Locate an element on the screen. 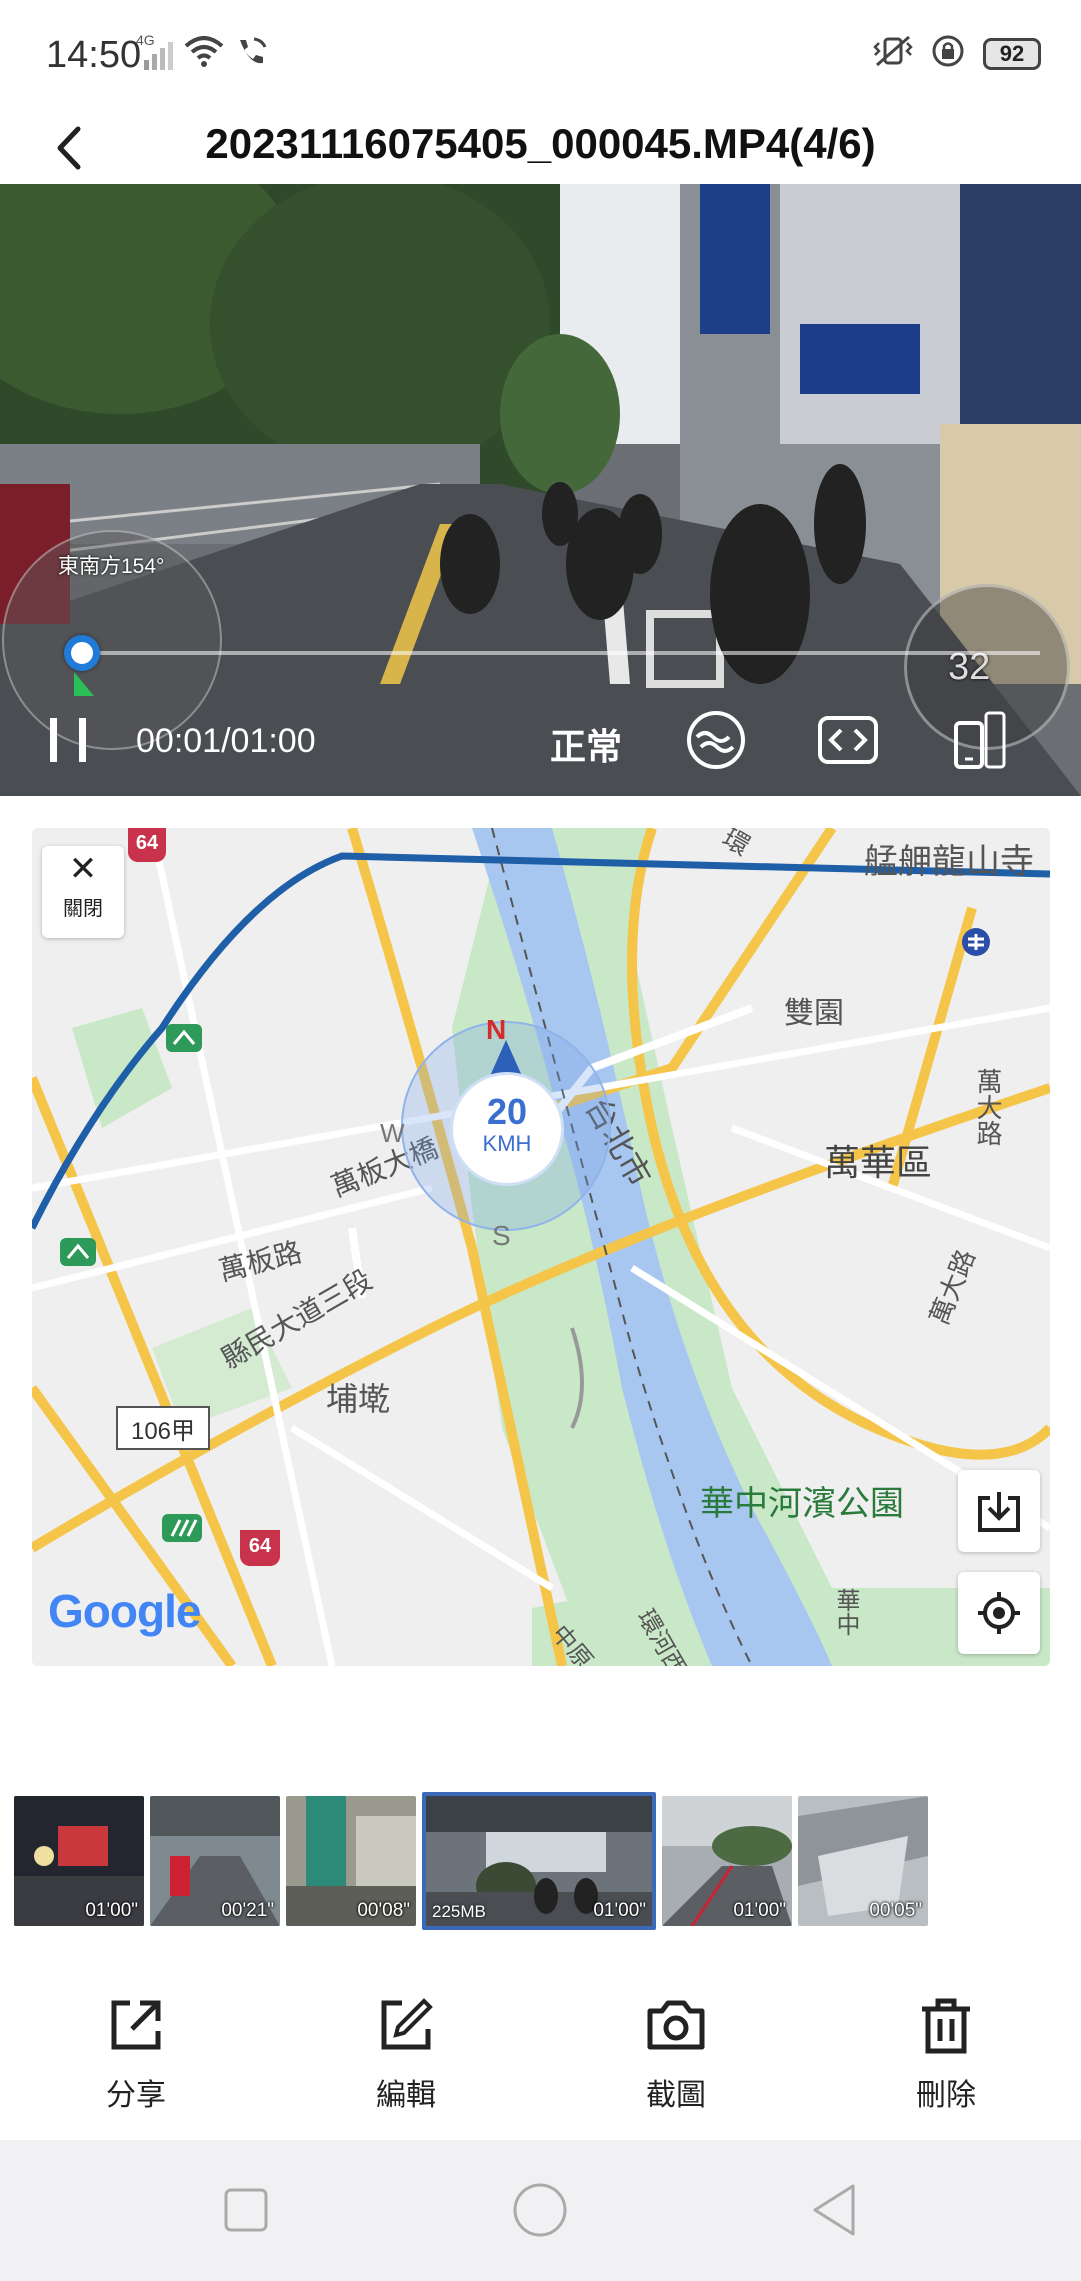 The height and width of the screenshot is (2281, 1081). wave-button is located at coordinates (716, 740).